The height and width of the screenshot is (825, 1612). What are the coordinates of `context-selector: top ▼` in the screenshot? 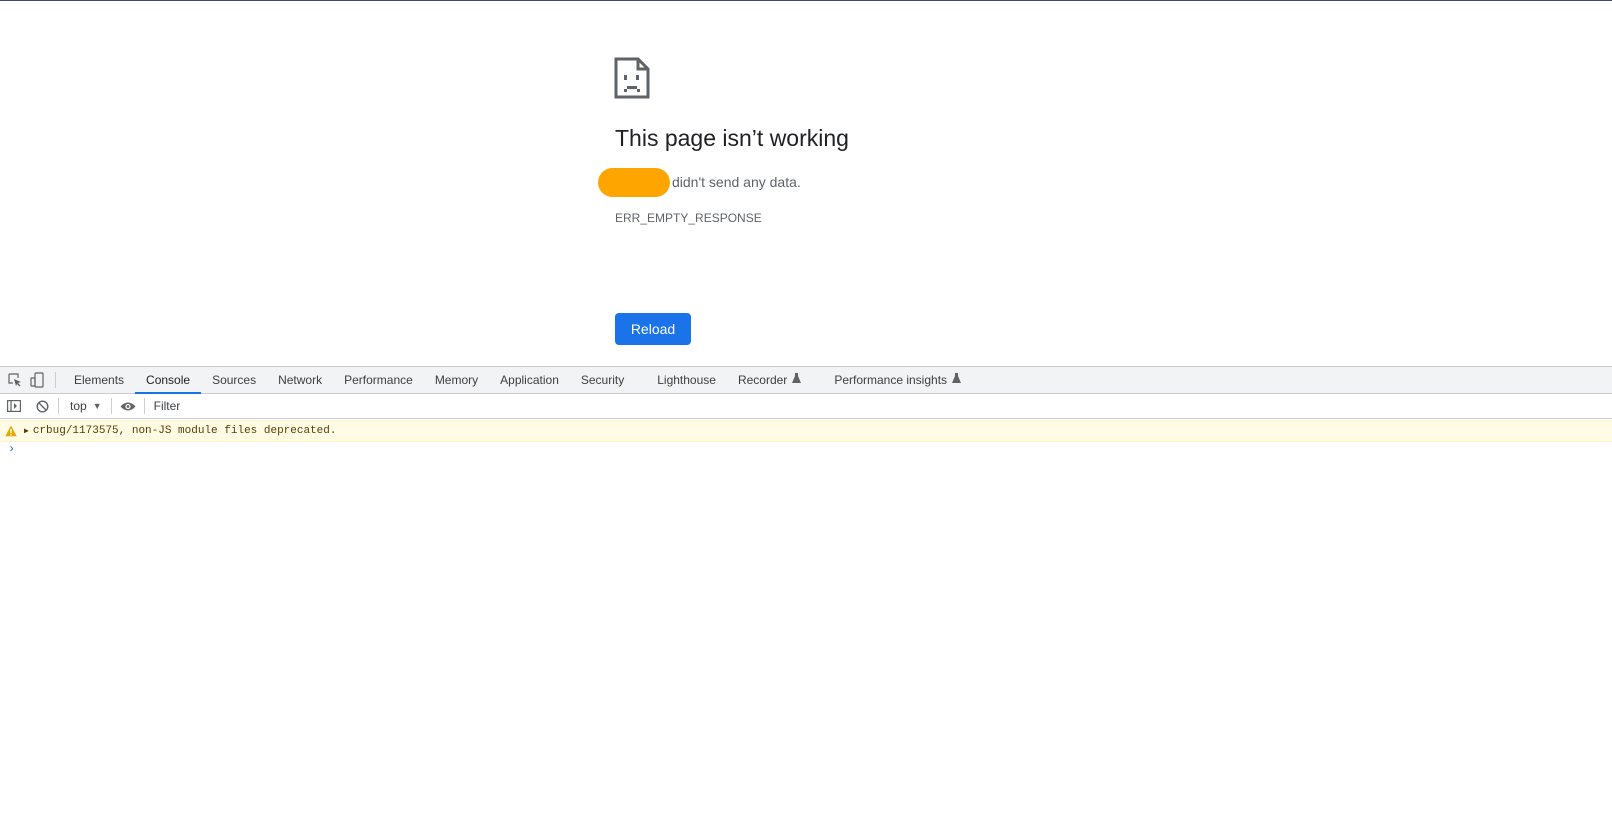 It's located at (85, 406).